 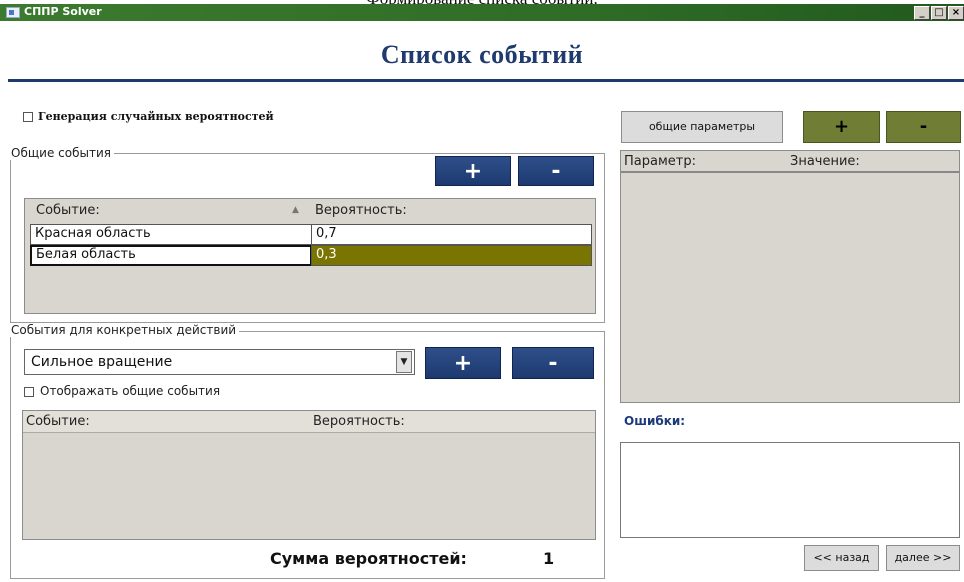 What do you see at coordinates (825, 161) in the screenshot?
I see `column-header-value: Значение:` at bounding box center [825, 161].